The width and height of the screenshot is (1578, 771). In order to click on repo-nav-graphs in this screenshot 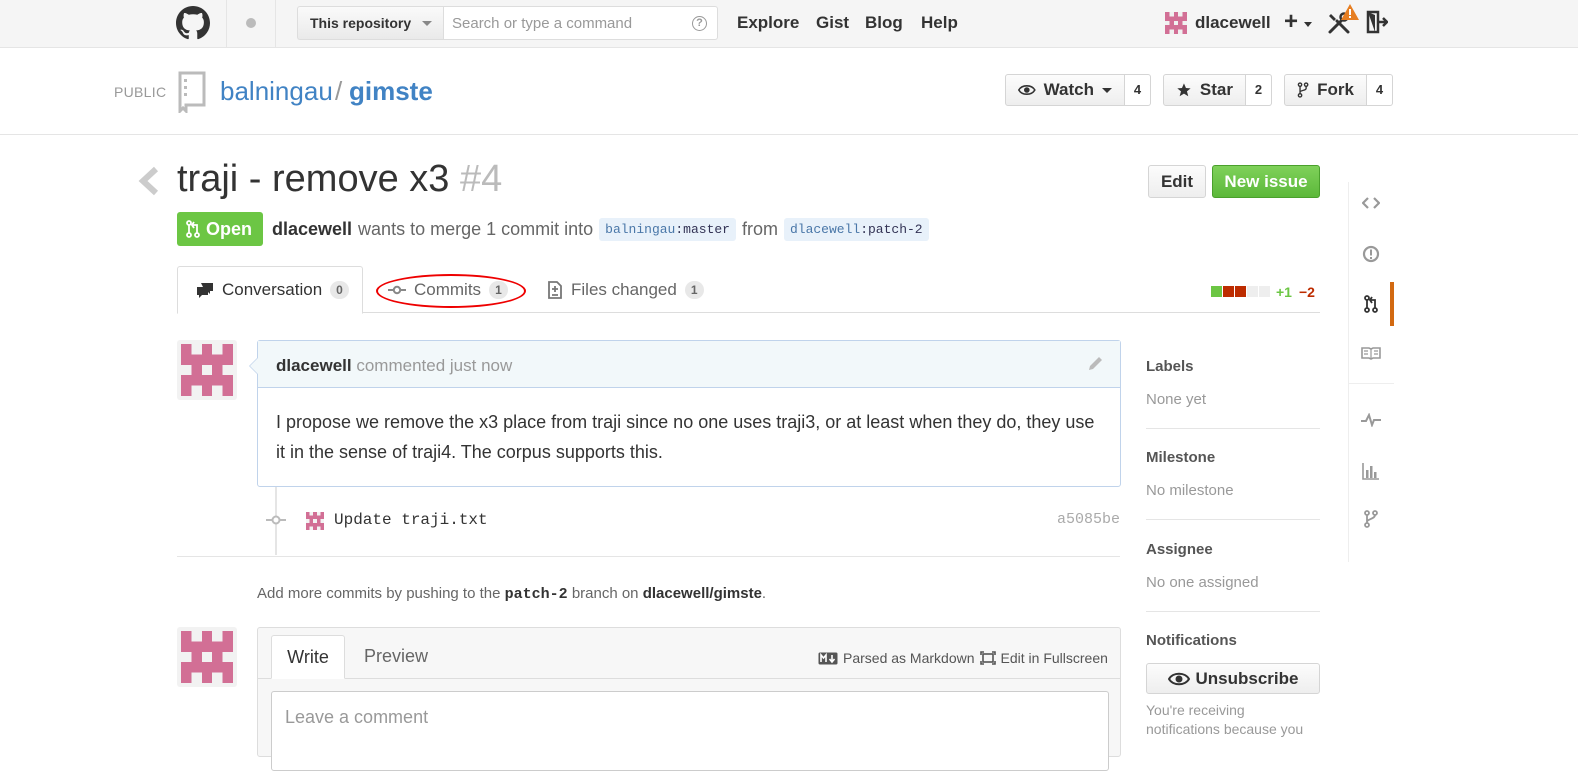, I will do `click(1371, 471)`.